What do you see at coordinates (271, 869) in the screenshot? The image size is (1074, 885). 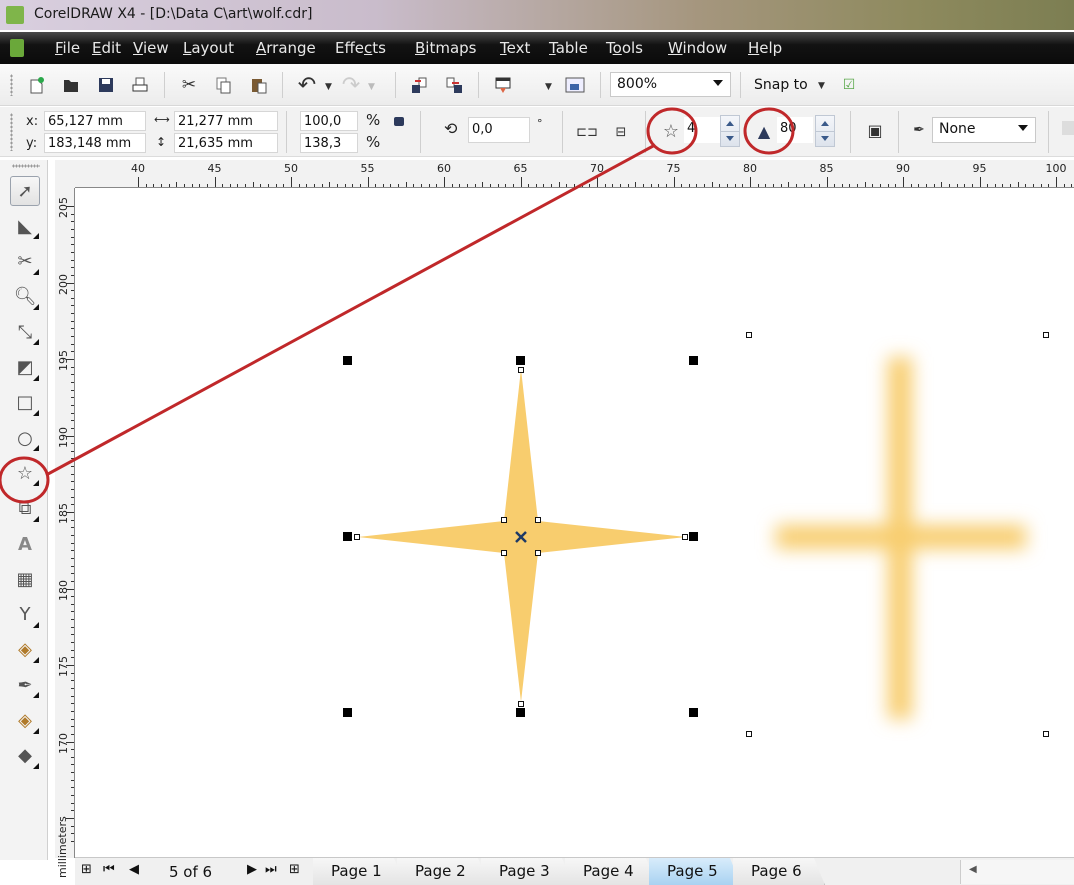 I see `last-page-button: ⏭` at bounding box center [271, 869].